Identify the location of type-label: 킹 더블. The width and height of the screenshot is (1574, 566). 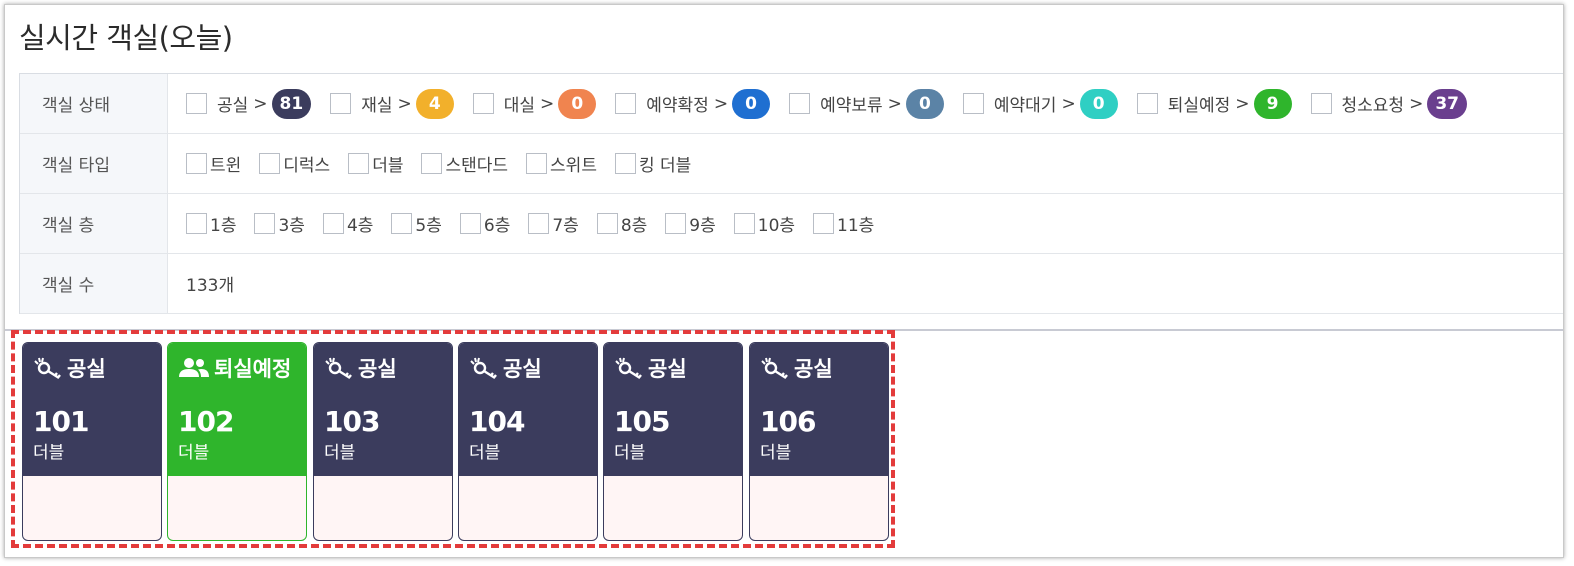
(665, 166).